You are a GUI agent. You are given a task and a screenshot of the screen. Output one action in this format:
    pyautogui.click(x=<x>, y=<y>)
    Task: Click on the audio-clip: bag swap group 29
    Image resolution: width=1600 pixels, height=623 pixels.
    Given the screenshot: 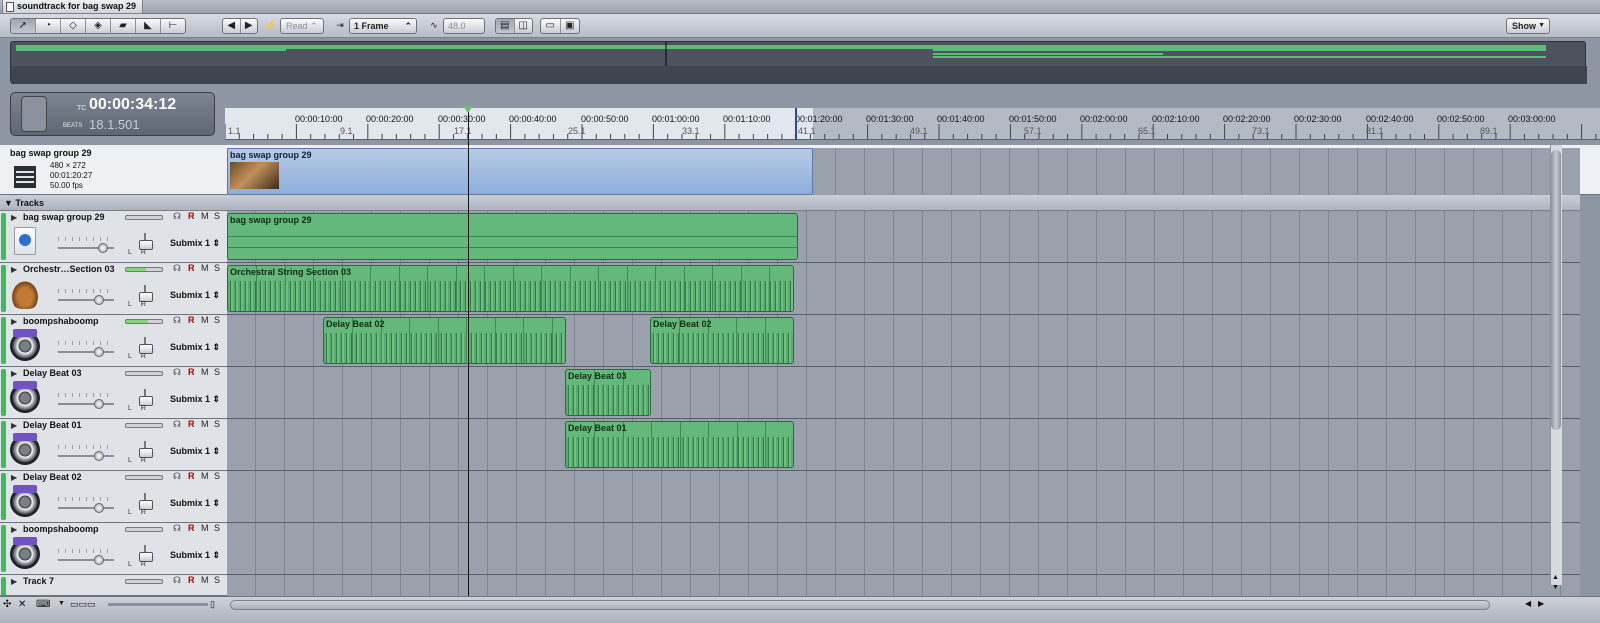 What is the action you would take?
    pyautogui.click(x=512, y=236)
    